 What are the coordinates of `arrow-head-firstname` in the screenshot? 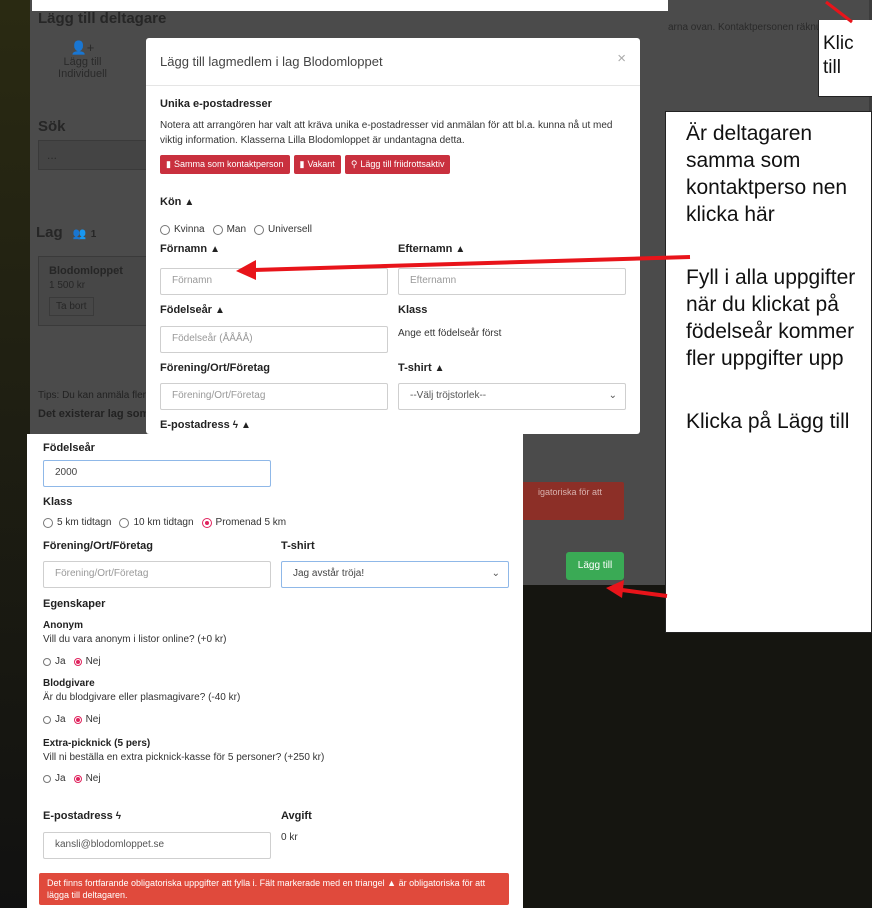 It's located at (246, 270).